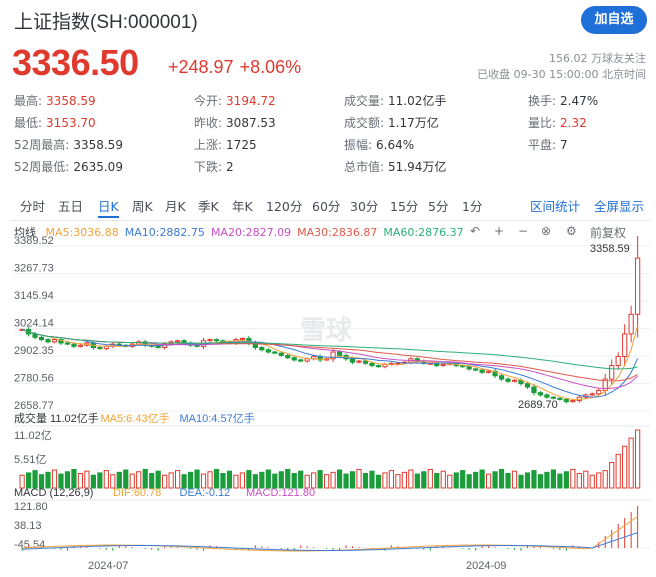  What do you see at coordinates (34, 241) in the screenshot?
I see `price-axis-label: 3389.52` at bounding box center [34, 241].